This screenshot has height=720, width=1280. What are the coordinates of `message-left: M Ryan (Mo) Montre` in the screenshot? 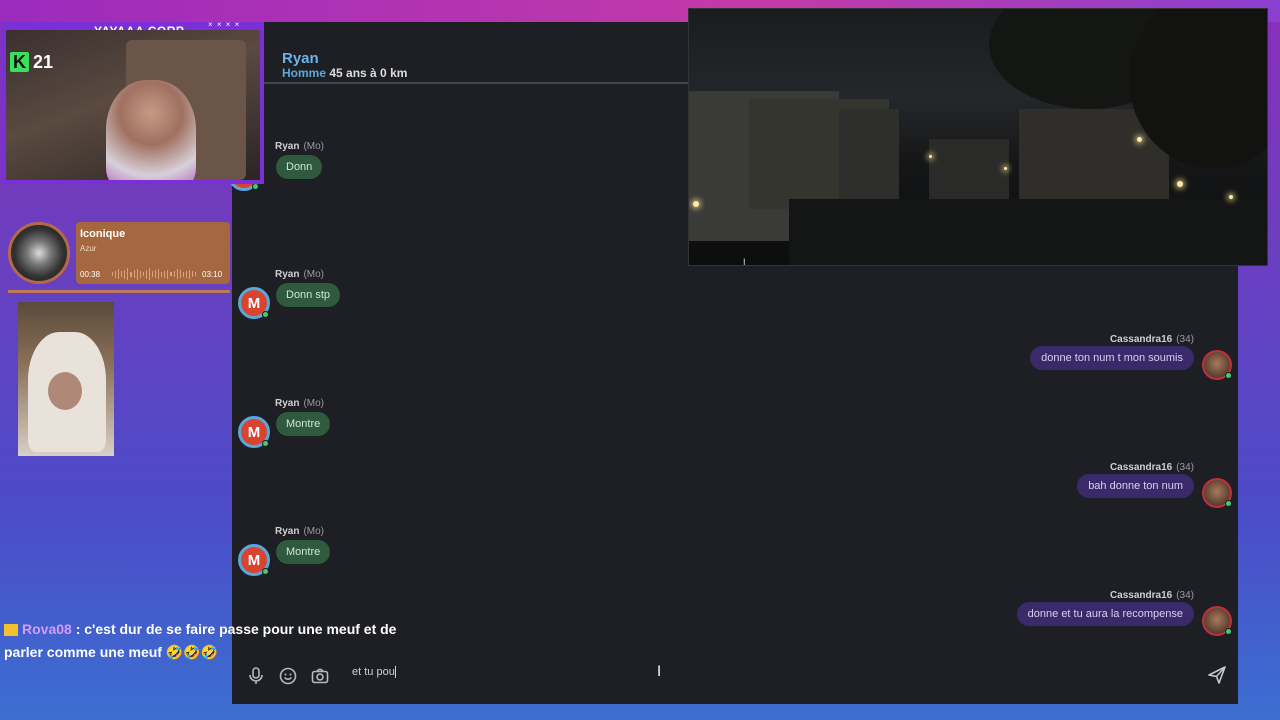 It's located at (388, 556).